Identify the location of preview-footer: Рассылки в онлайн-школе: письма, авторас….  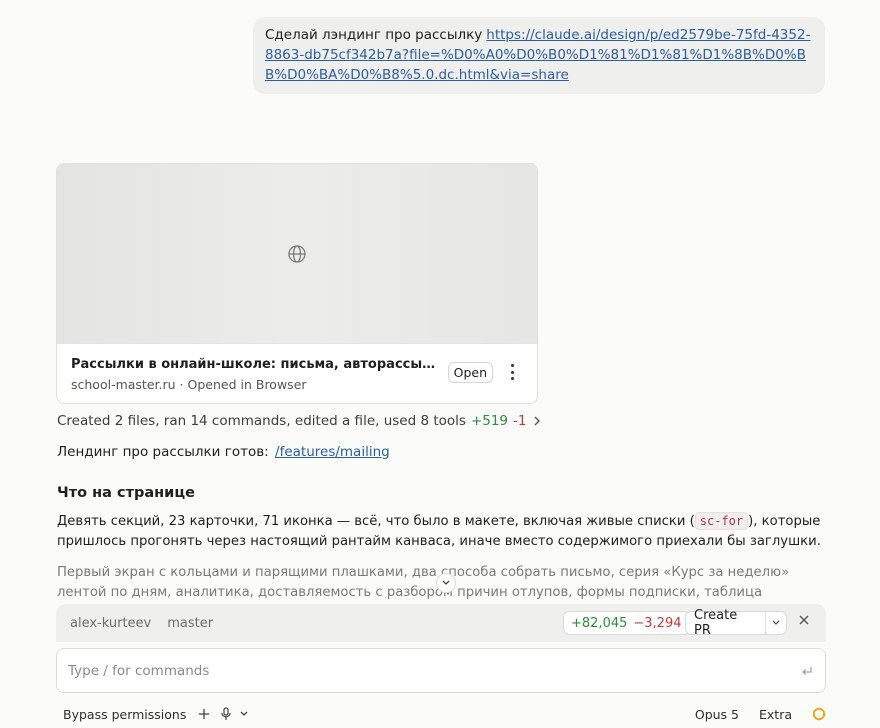
(297, 373).